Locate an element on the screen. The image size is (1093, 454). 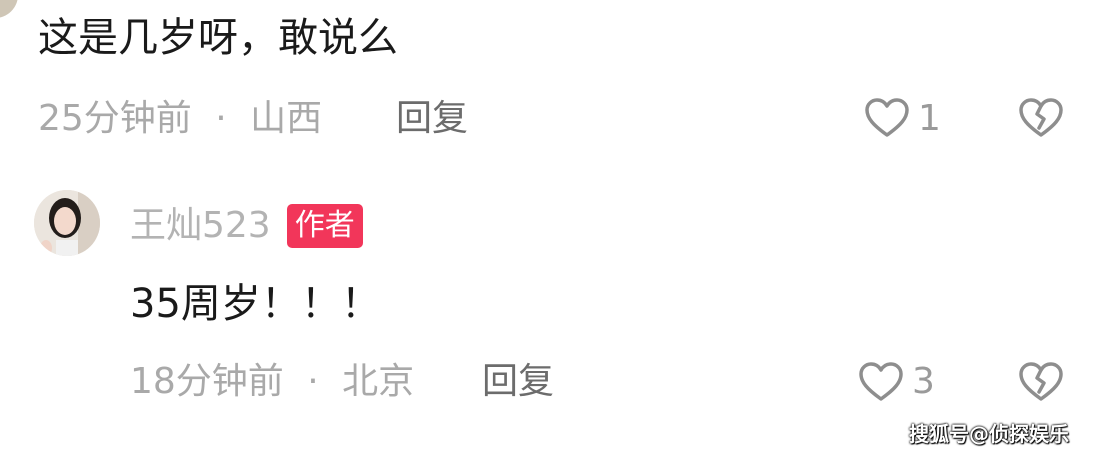
watermark: 搜狐号@侦探娱乐 is located at coordinates (989, 434).